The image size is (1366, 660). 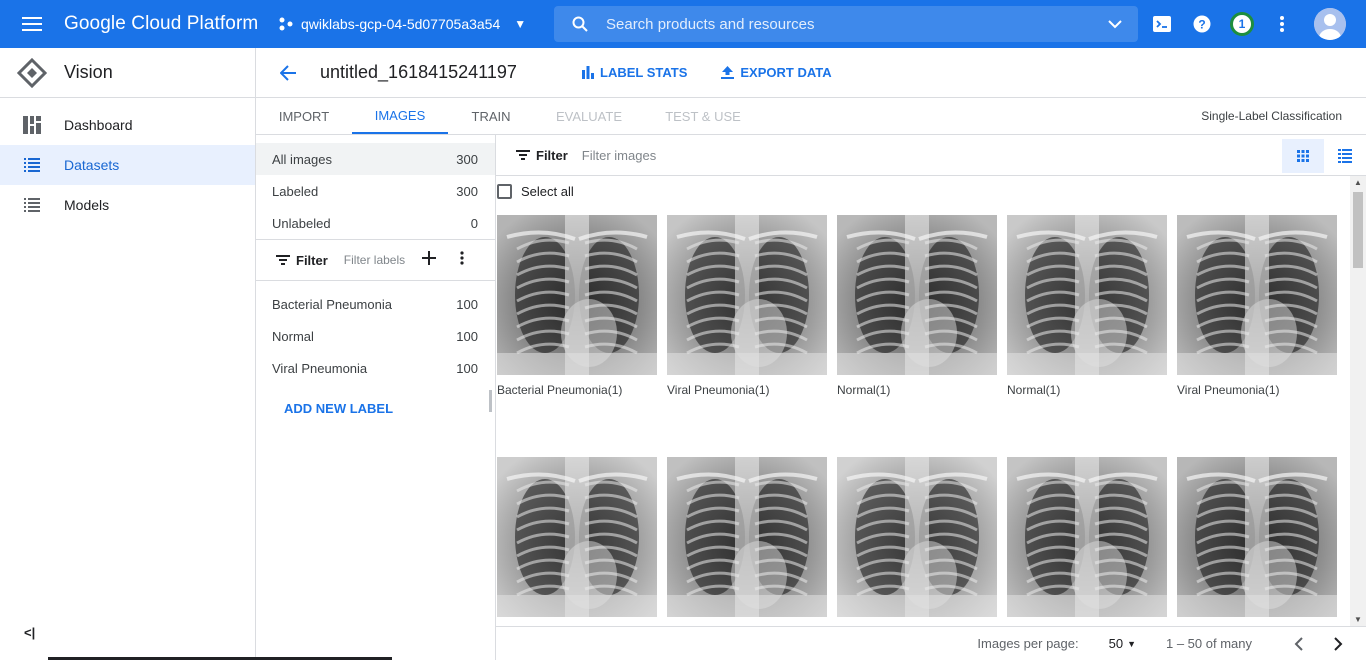 What do you see at coordinates (728, 72) in the screenshot?
I see `upload-icon` at bounding box center [728, 72].